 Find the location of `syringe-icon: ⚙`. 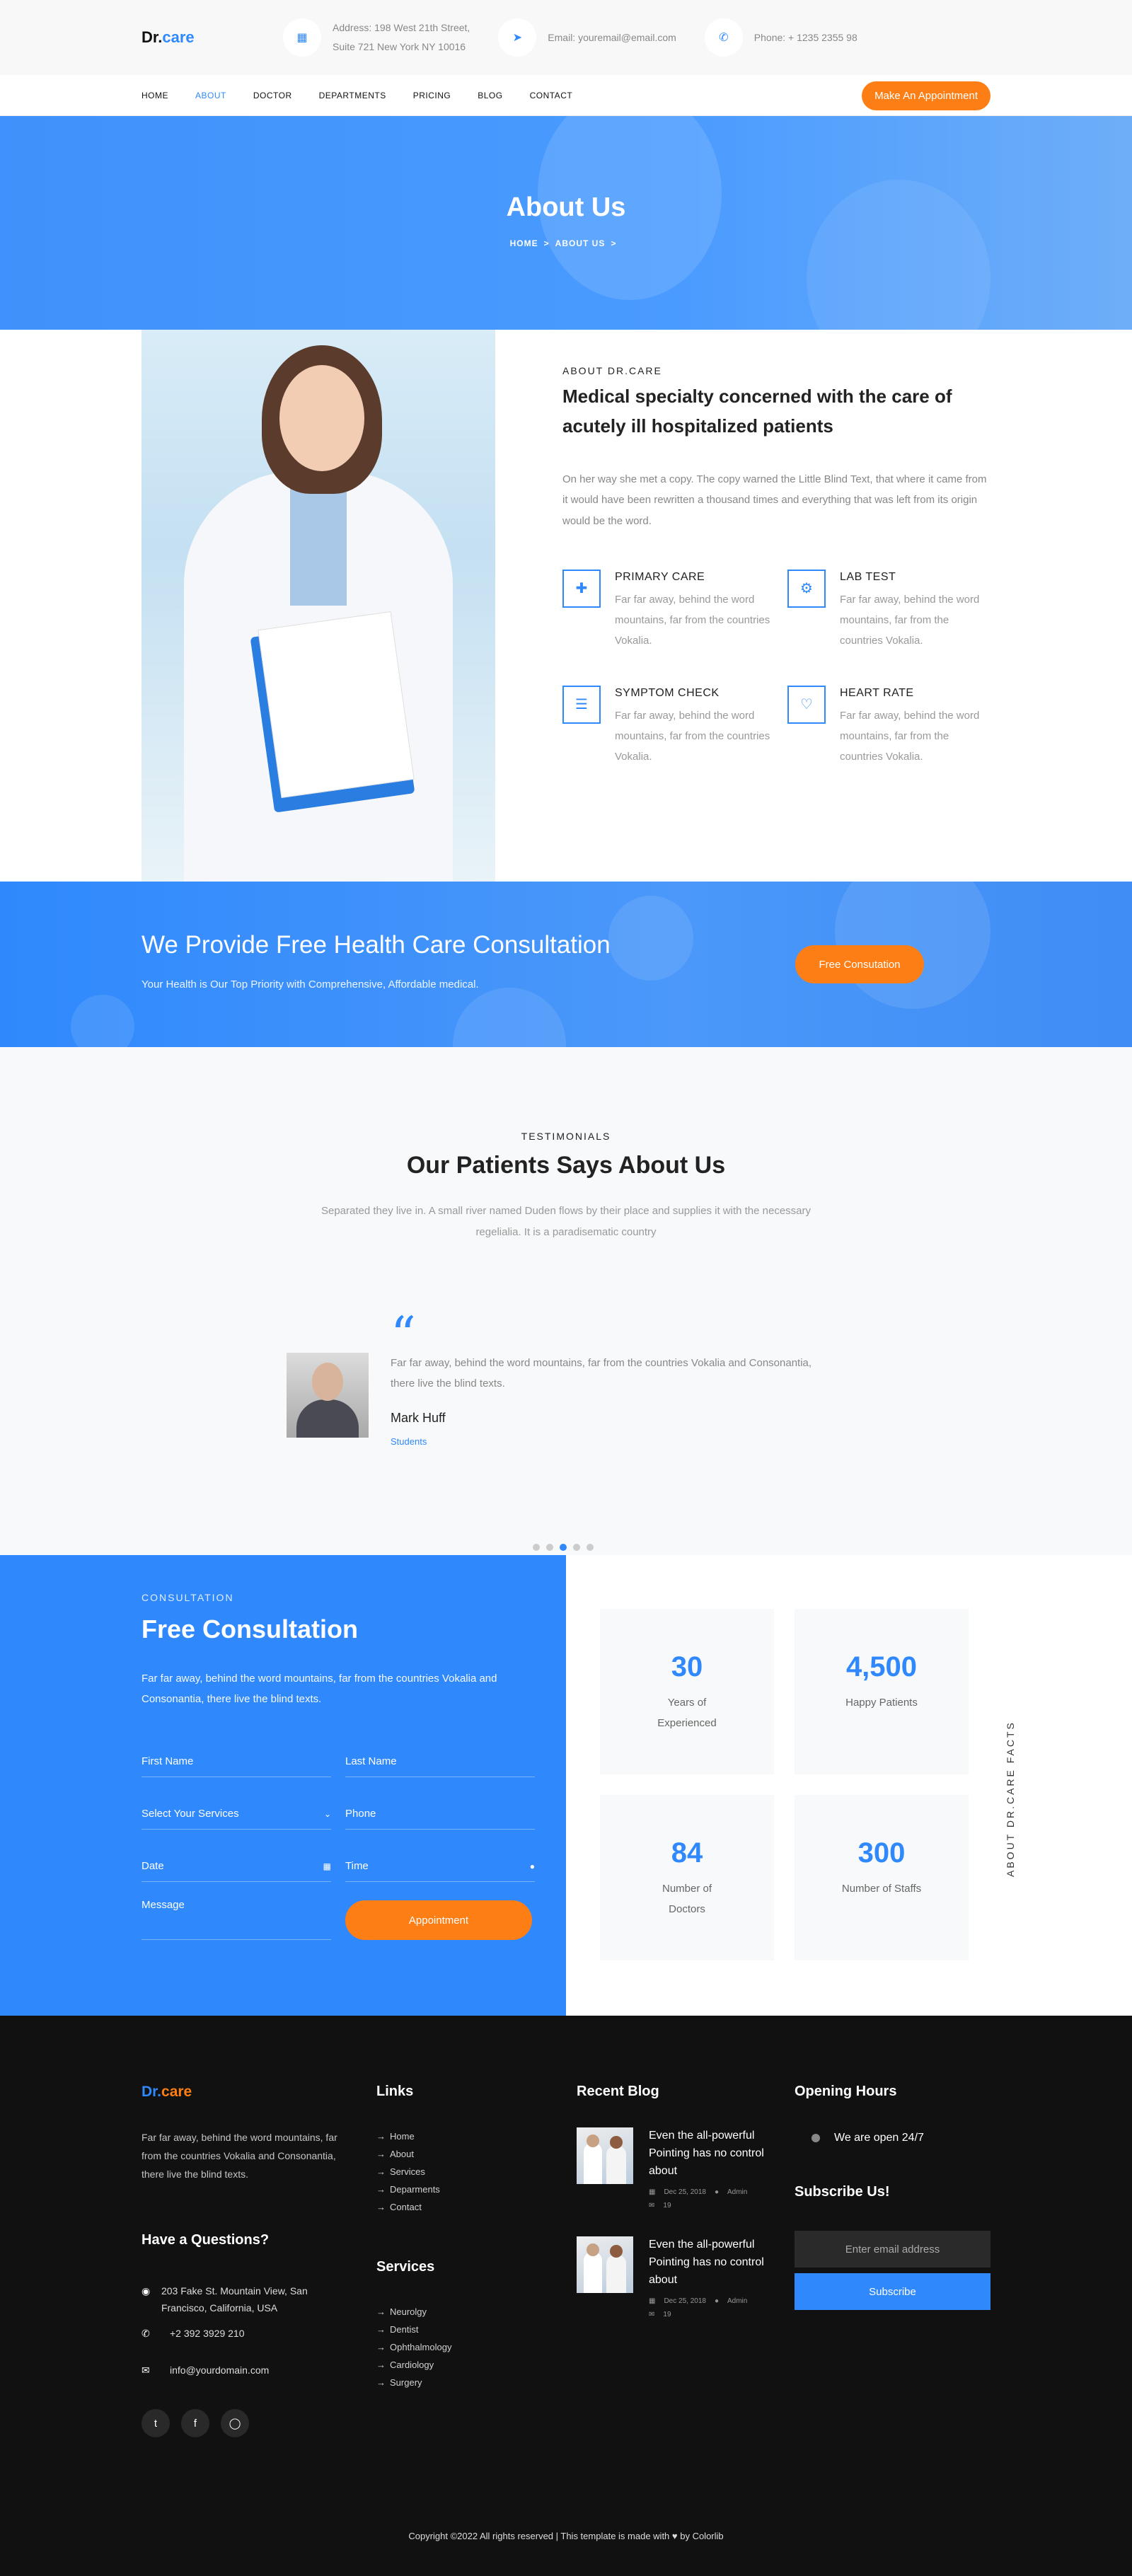

syringe-icon: ⚙ is located at coordinates (806, 588).